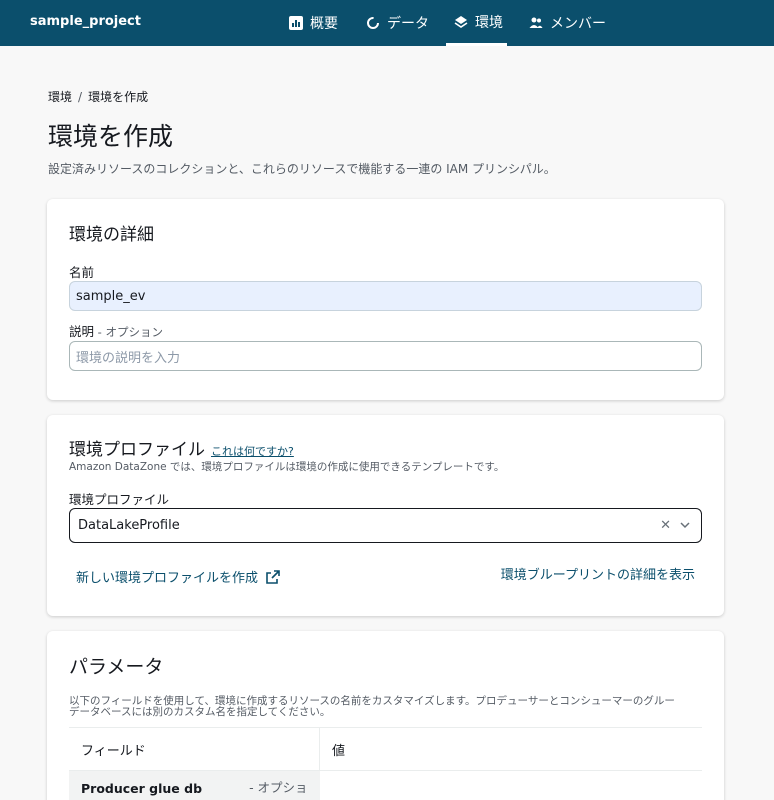 The width and height of the screenshot is (774, 800). Describe the element at coordinates (373, 23) in the screenshot. I see `circle-icon` at that location.